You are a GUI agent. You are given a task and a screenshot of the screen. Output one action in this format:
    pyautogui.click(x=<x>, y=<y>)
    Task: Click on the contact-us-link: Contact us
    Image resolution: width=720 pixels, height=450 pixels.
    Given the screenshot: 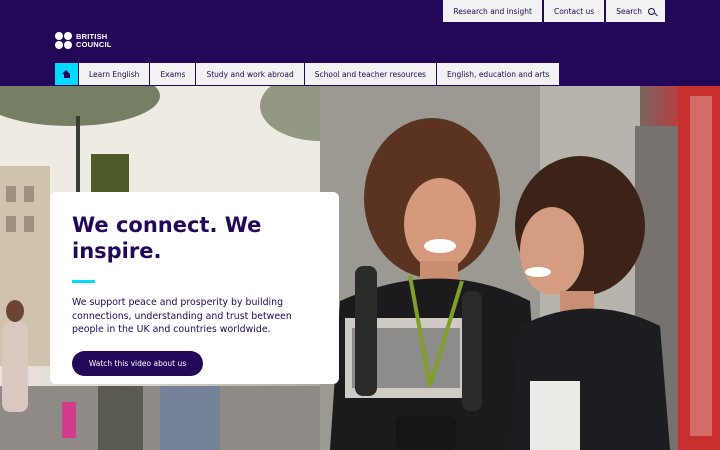 What is the action you would take?
    pyautogui.click(x=574, y=11)
    